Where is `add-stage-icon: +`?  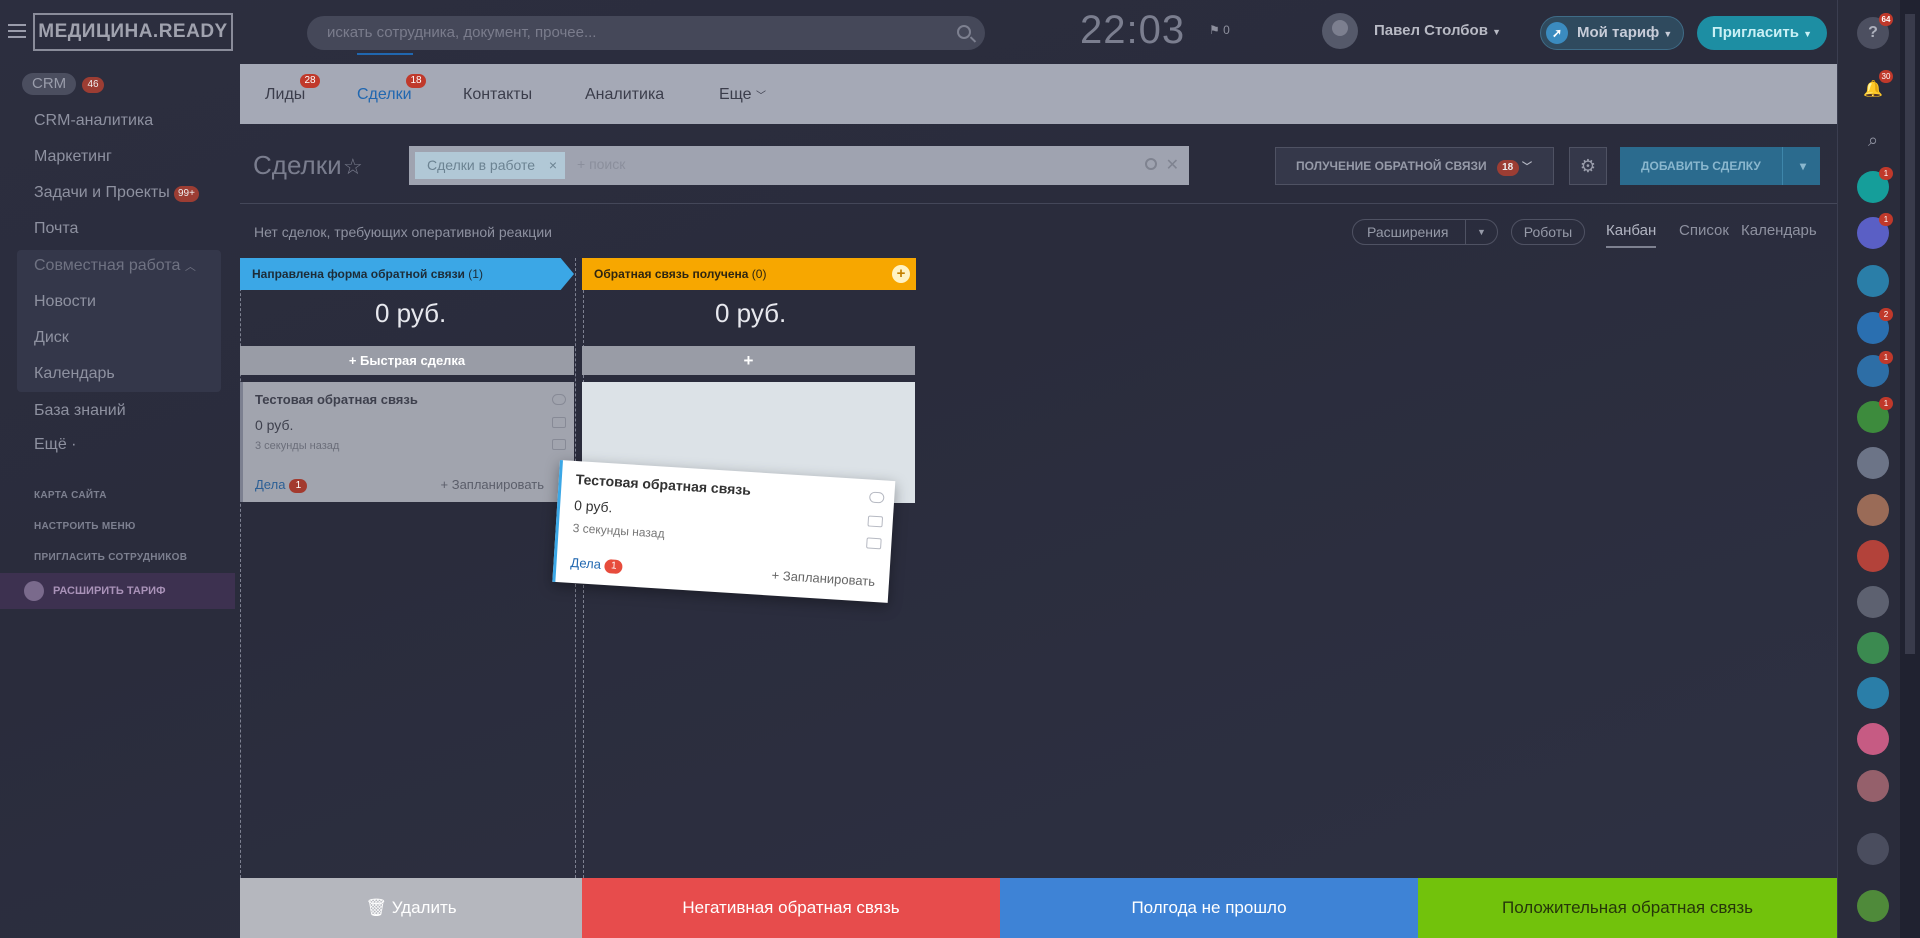
add-stage-icon: + is located at coordinates (901, 274).